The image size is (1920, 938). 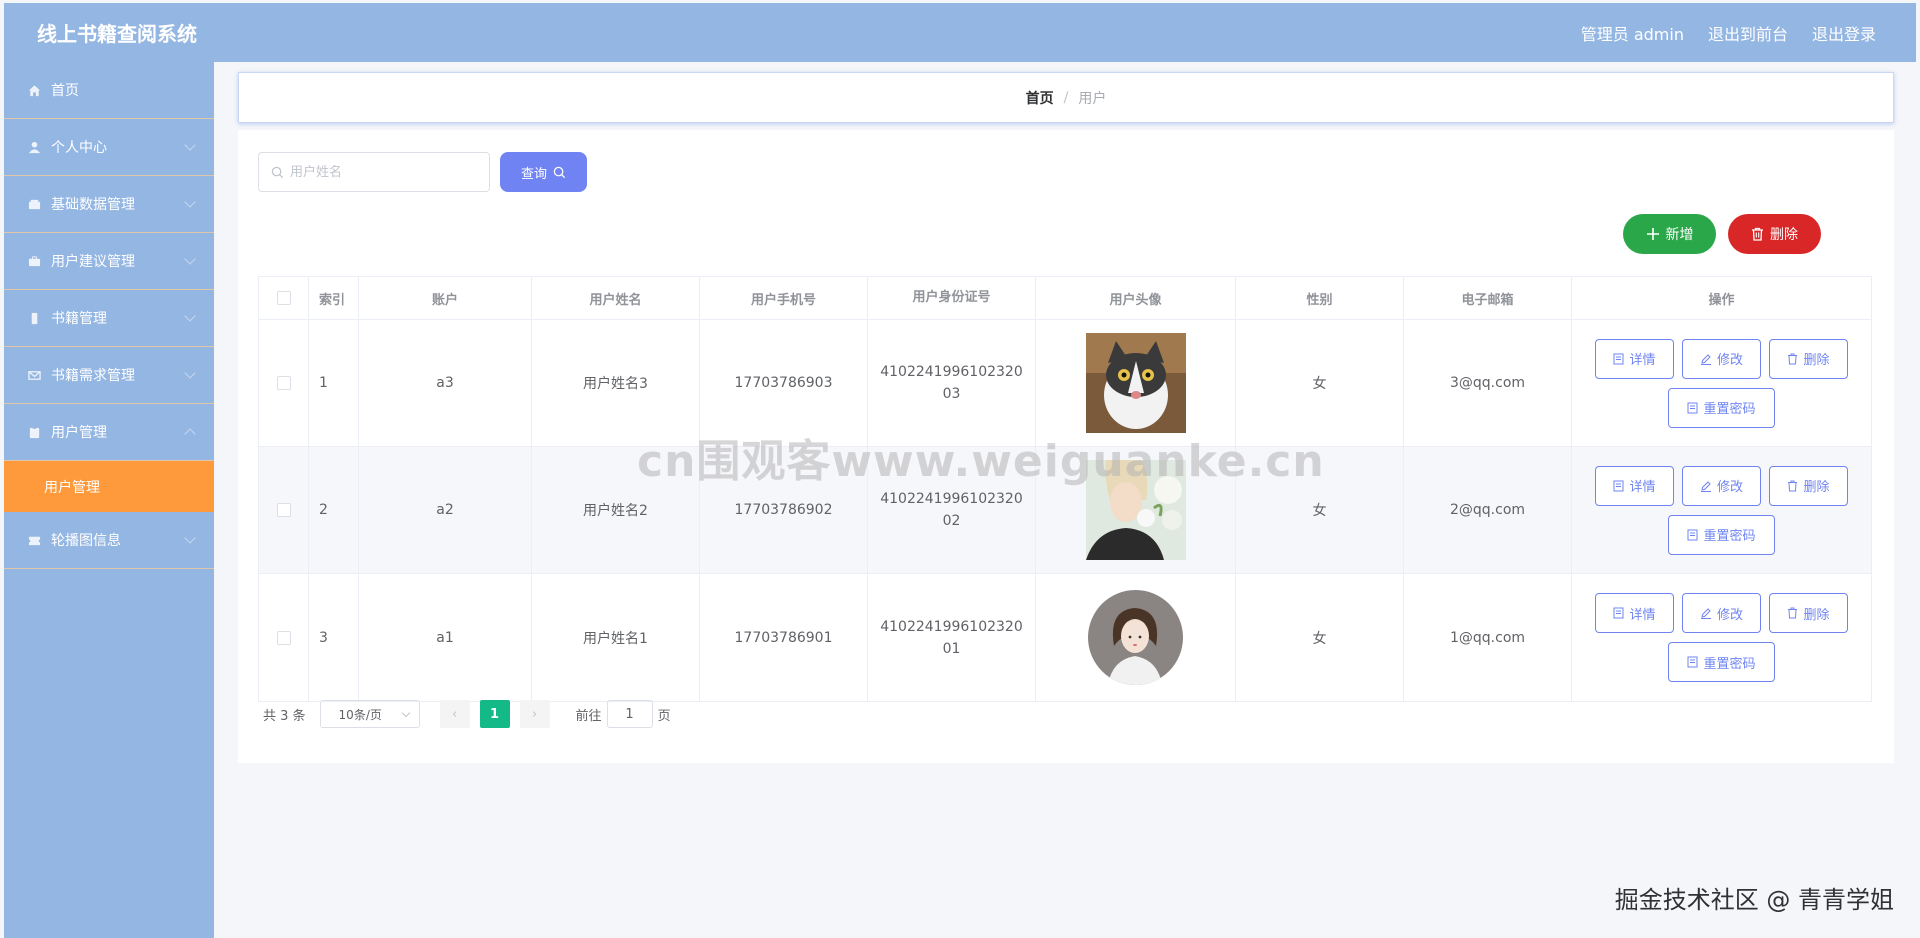 I want to click on sidebar-item-label: 用户建议管理, so click(x=93, y=262).